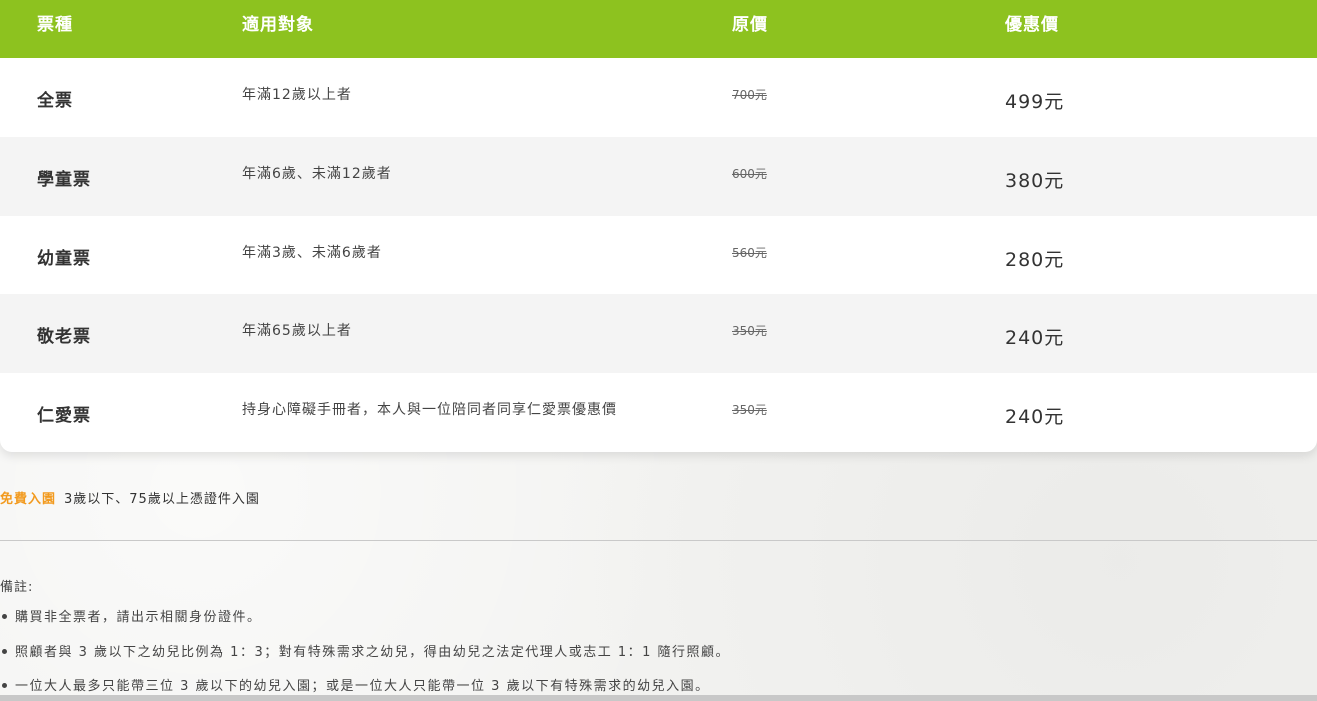 The width and height of the screenshot is (1317, 701). I want to click on ticket-name: 幼童票, so click(64, 258).